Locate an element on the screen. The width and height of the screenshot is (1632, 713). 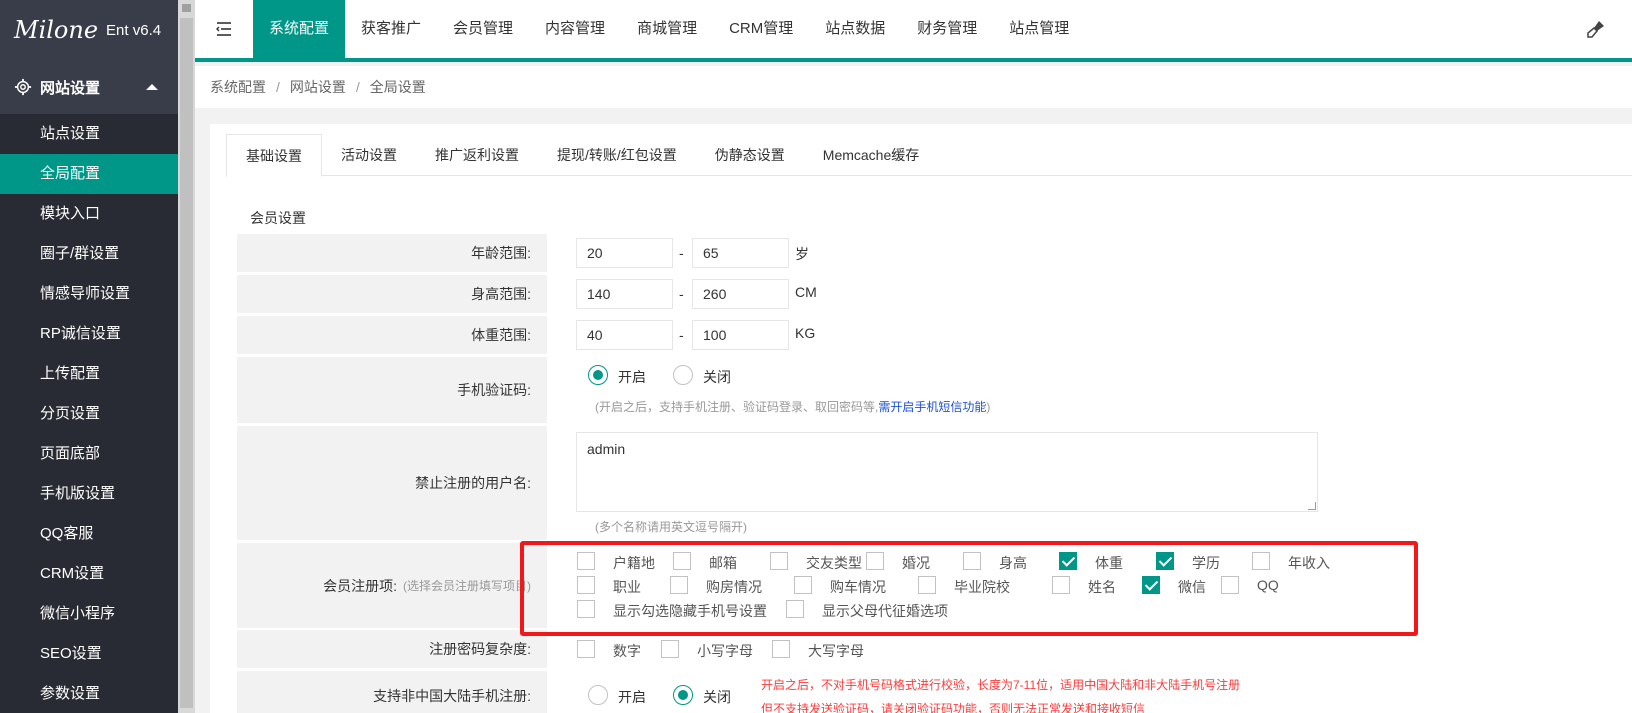
sidebar-item: 上传配置 is located at coordinates (89, 374).